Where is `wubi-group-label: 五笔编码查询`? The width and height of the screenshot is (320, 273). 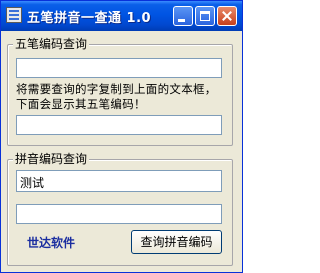
wubi-group-label: 五笔编码查询 is located at coordinates (51, 44).